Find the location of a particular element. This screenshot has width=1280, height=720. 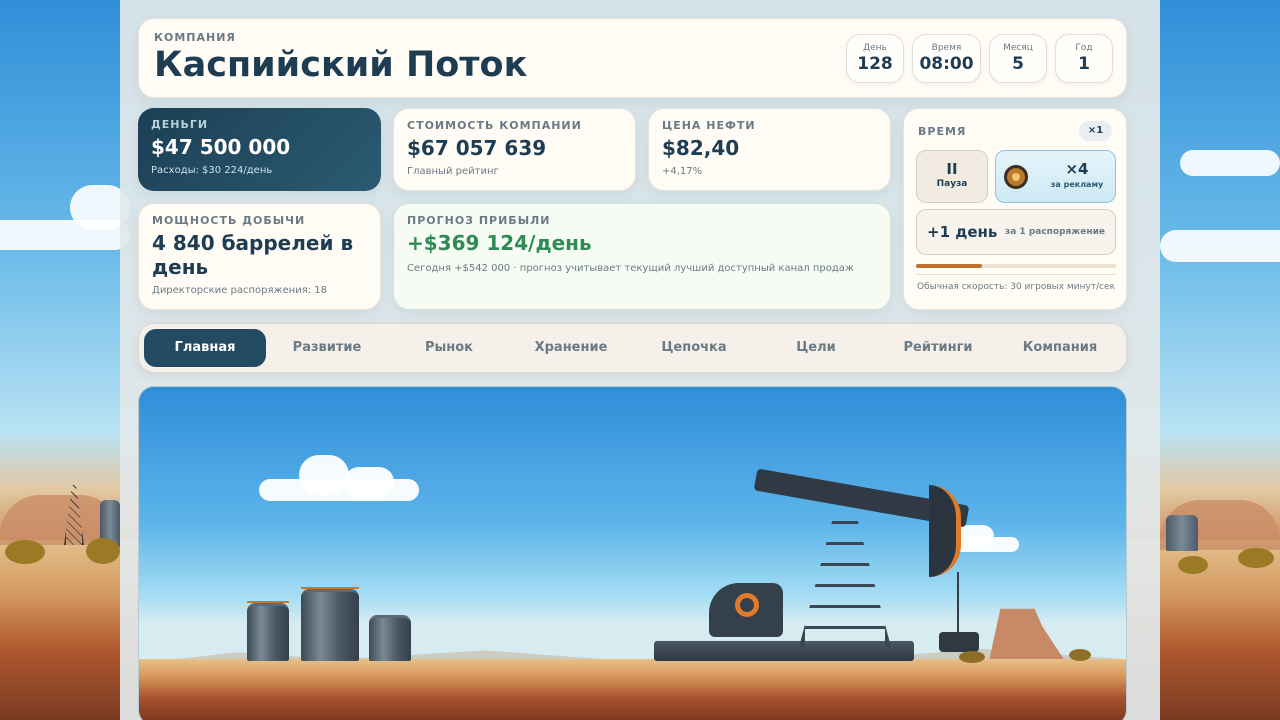

tab-development: Развитие is located at coordinates (327, 348).